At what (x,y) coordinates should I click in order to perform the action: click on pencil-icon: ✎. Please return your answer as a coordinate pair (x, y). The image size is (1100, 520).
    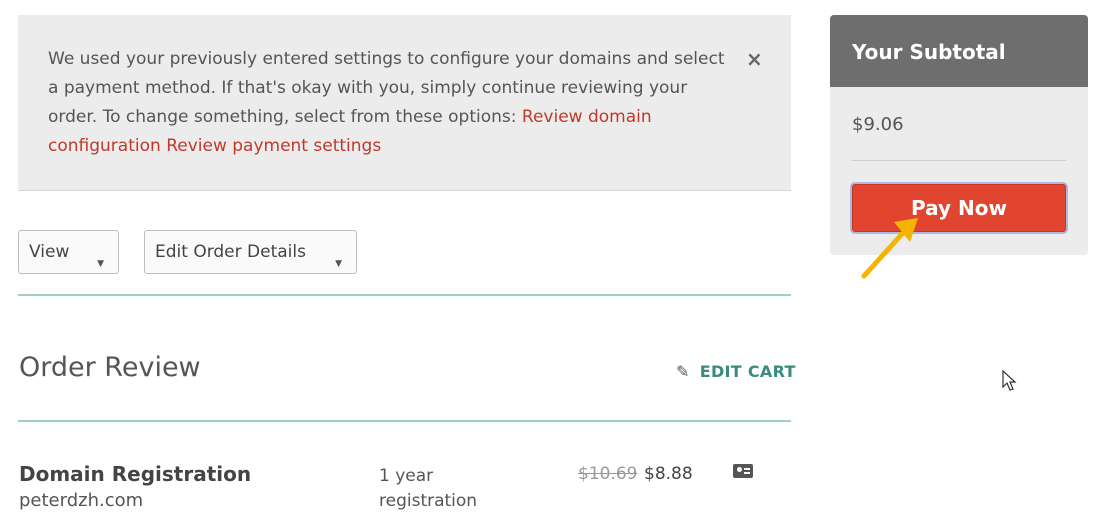
    Looking at the image, I should click on (683, 371).